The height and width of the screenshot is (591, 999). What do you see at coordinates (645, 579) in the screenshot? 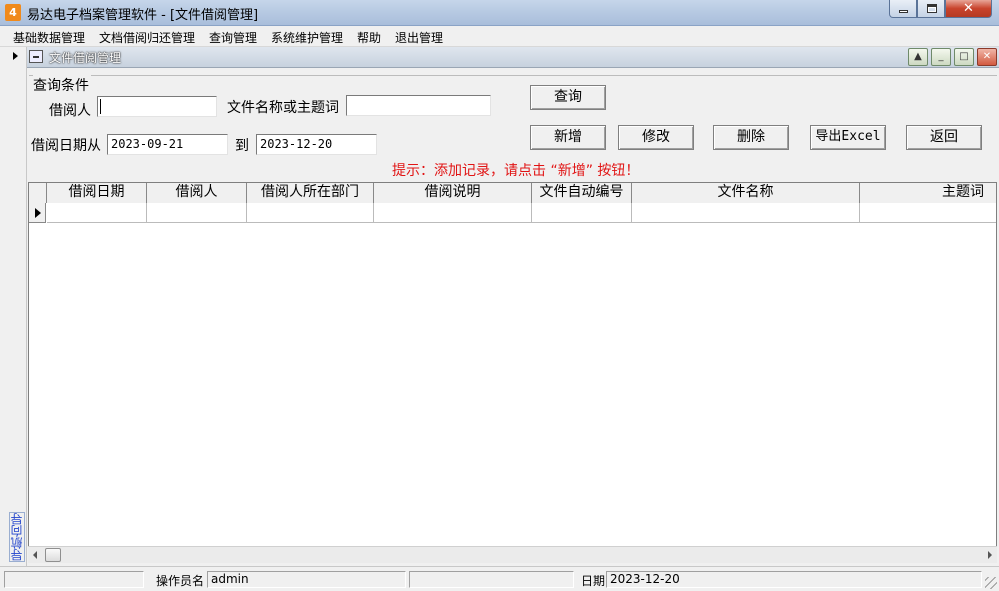
I see `date-value: 2023-12-20` at bounding box center [645, 579].